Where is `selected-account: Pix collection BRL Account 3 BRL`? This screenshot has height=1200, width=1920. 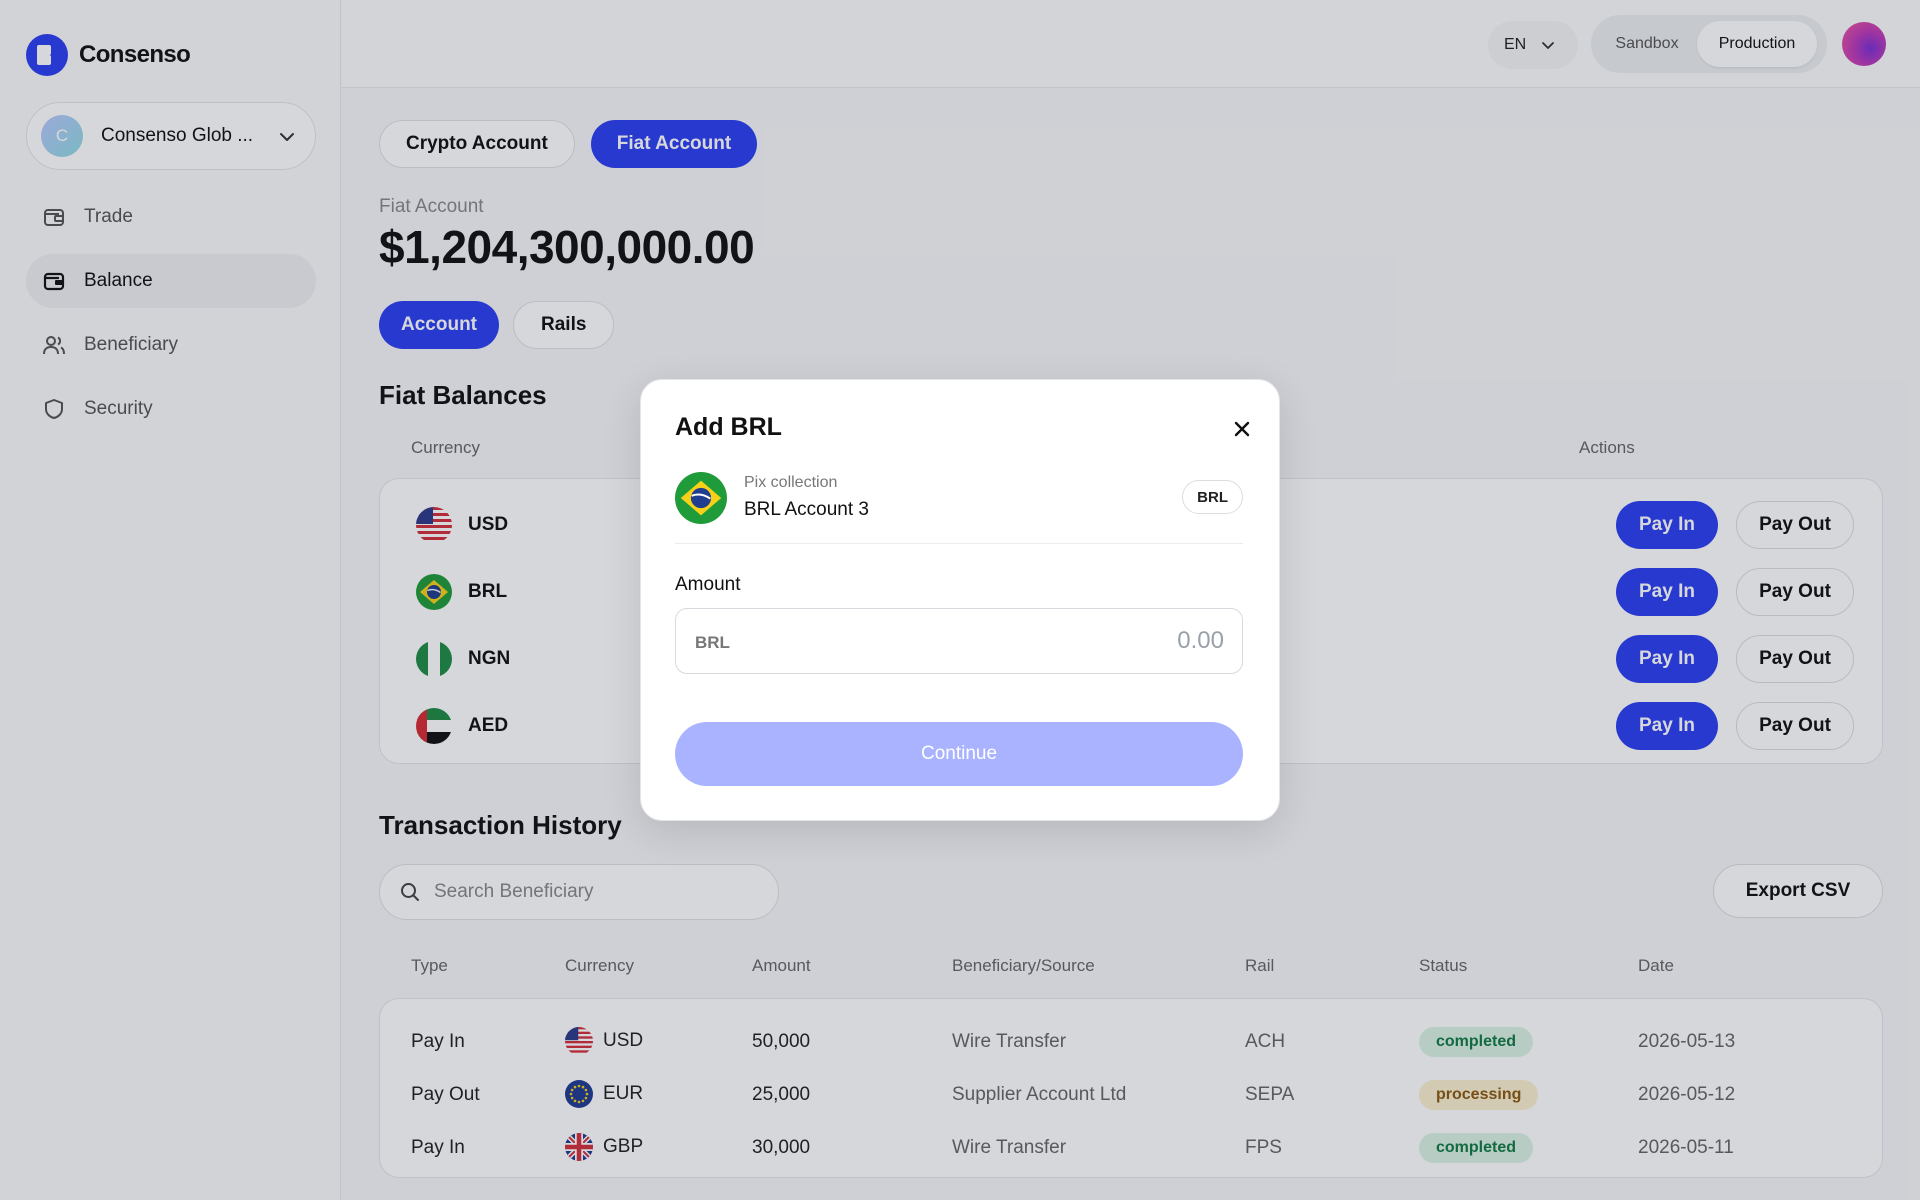 selected-account: Pix collection BRL Account 3 BRL is located at coordinates (959, 508).